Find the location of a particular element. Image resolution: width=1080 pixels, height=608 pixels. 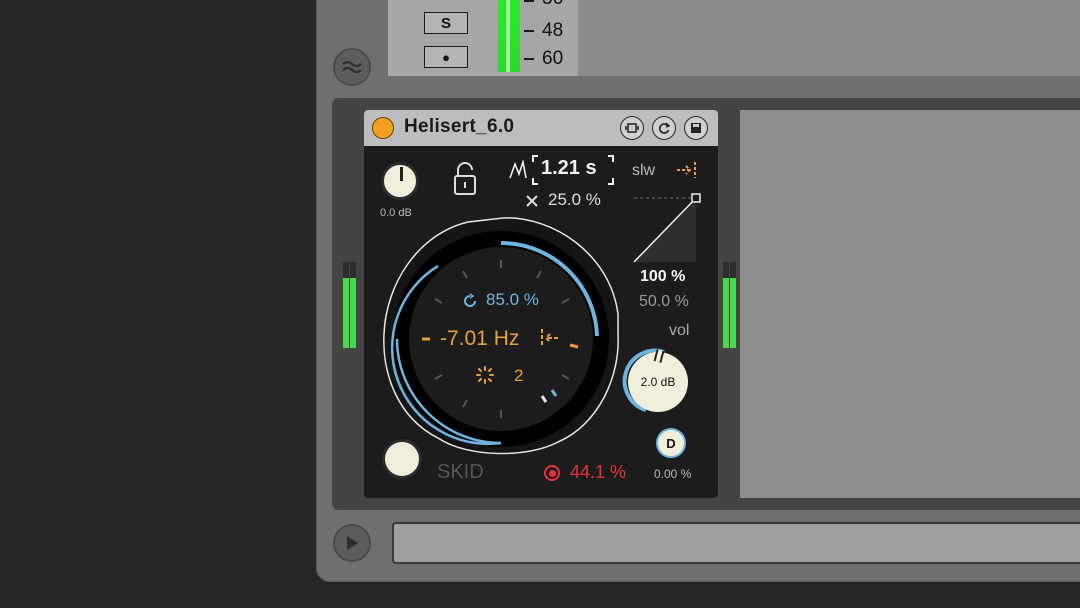

curve-bottom-value: 50.0 % is located at coordinates (664, 302).